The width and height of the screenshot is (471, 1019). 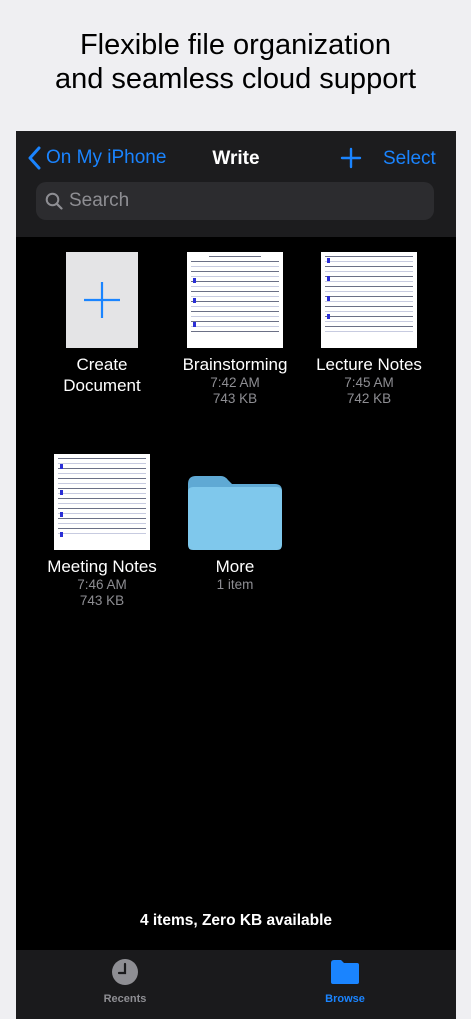 What do you see at coordinates (345, 999) in the screenshot?
I see `tab-browse-label: Browse` at bounding box center [345, 999].